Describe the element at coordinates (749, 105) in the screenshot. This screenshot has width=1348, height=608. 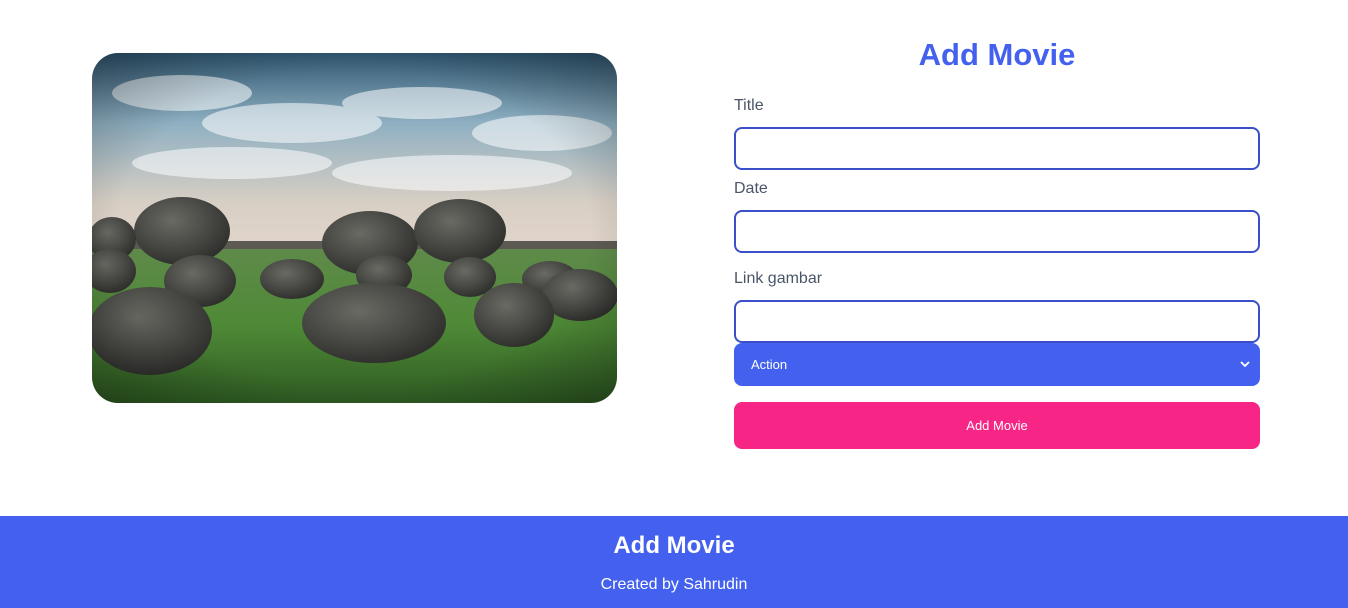
I see `title-label: Title` at that location.